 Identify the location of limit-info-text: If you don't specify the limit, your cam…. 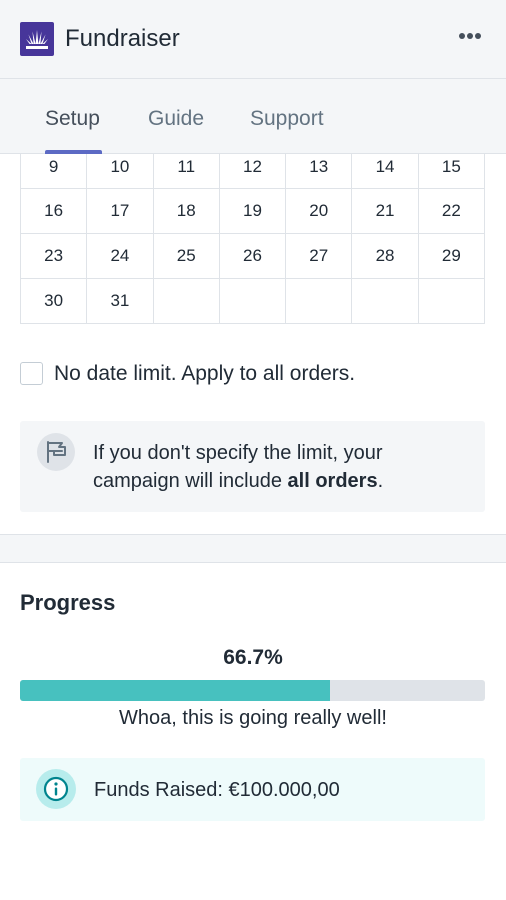
(283, 467).